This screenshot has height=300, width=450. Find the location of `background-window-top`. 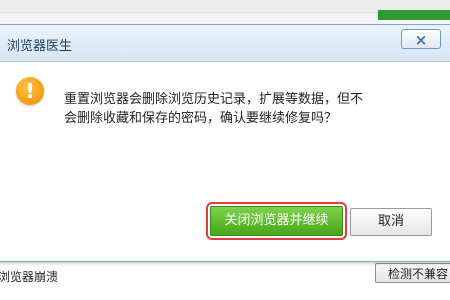

background-window-top is located at coordinates (225, 11).